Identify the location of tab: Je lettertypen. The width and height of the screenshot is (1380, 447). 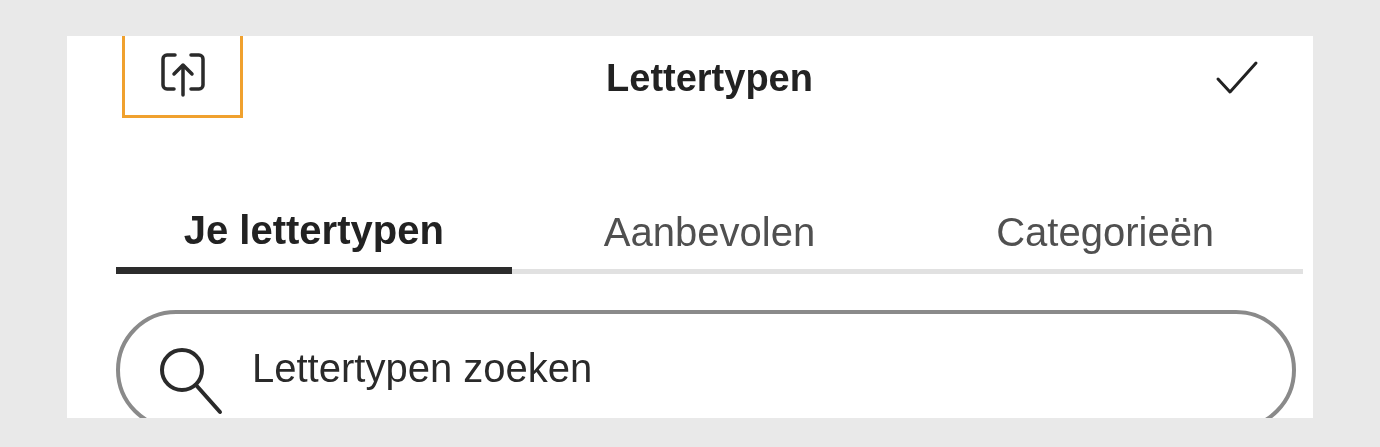
(314, 241).